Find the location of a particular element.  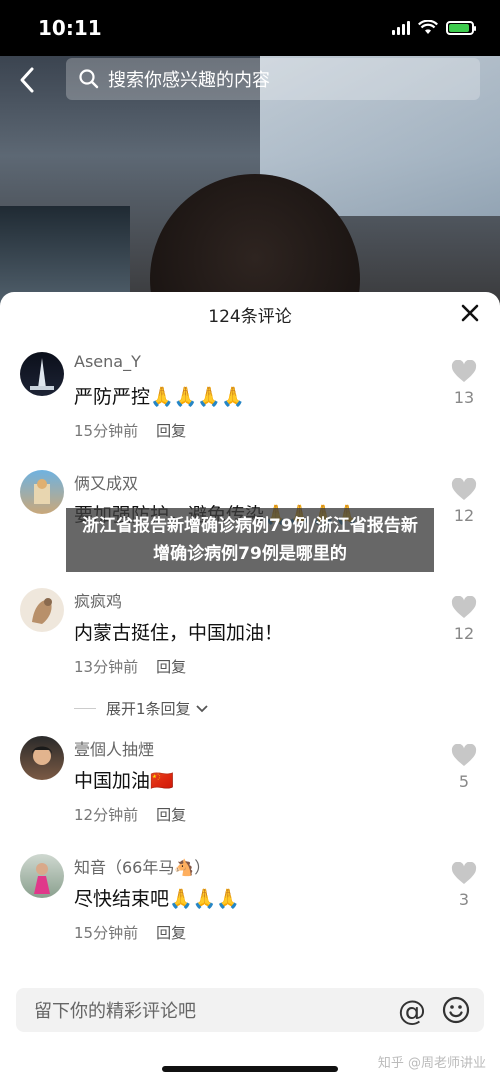

like-count: 3 is located at coordinates (464, 899).